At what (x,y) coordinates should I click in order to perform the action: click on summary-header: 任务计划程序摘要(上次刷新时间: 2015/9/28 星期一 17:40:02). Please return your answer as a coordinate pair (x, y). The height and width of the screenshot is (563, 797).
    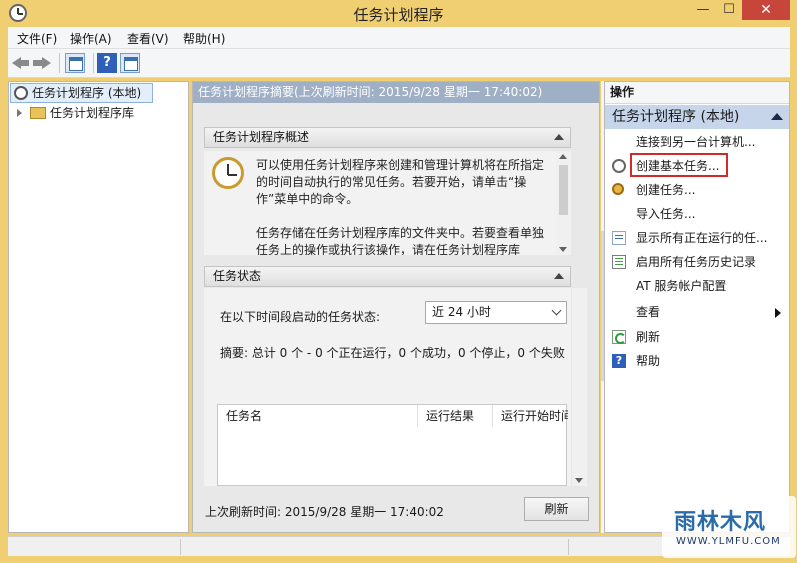
    Looking at the image, I should click on (396, 92).